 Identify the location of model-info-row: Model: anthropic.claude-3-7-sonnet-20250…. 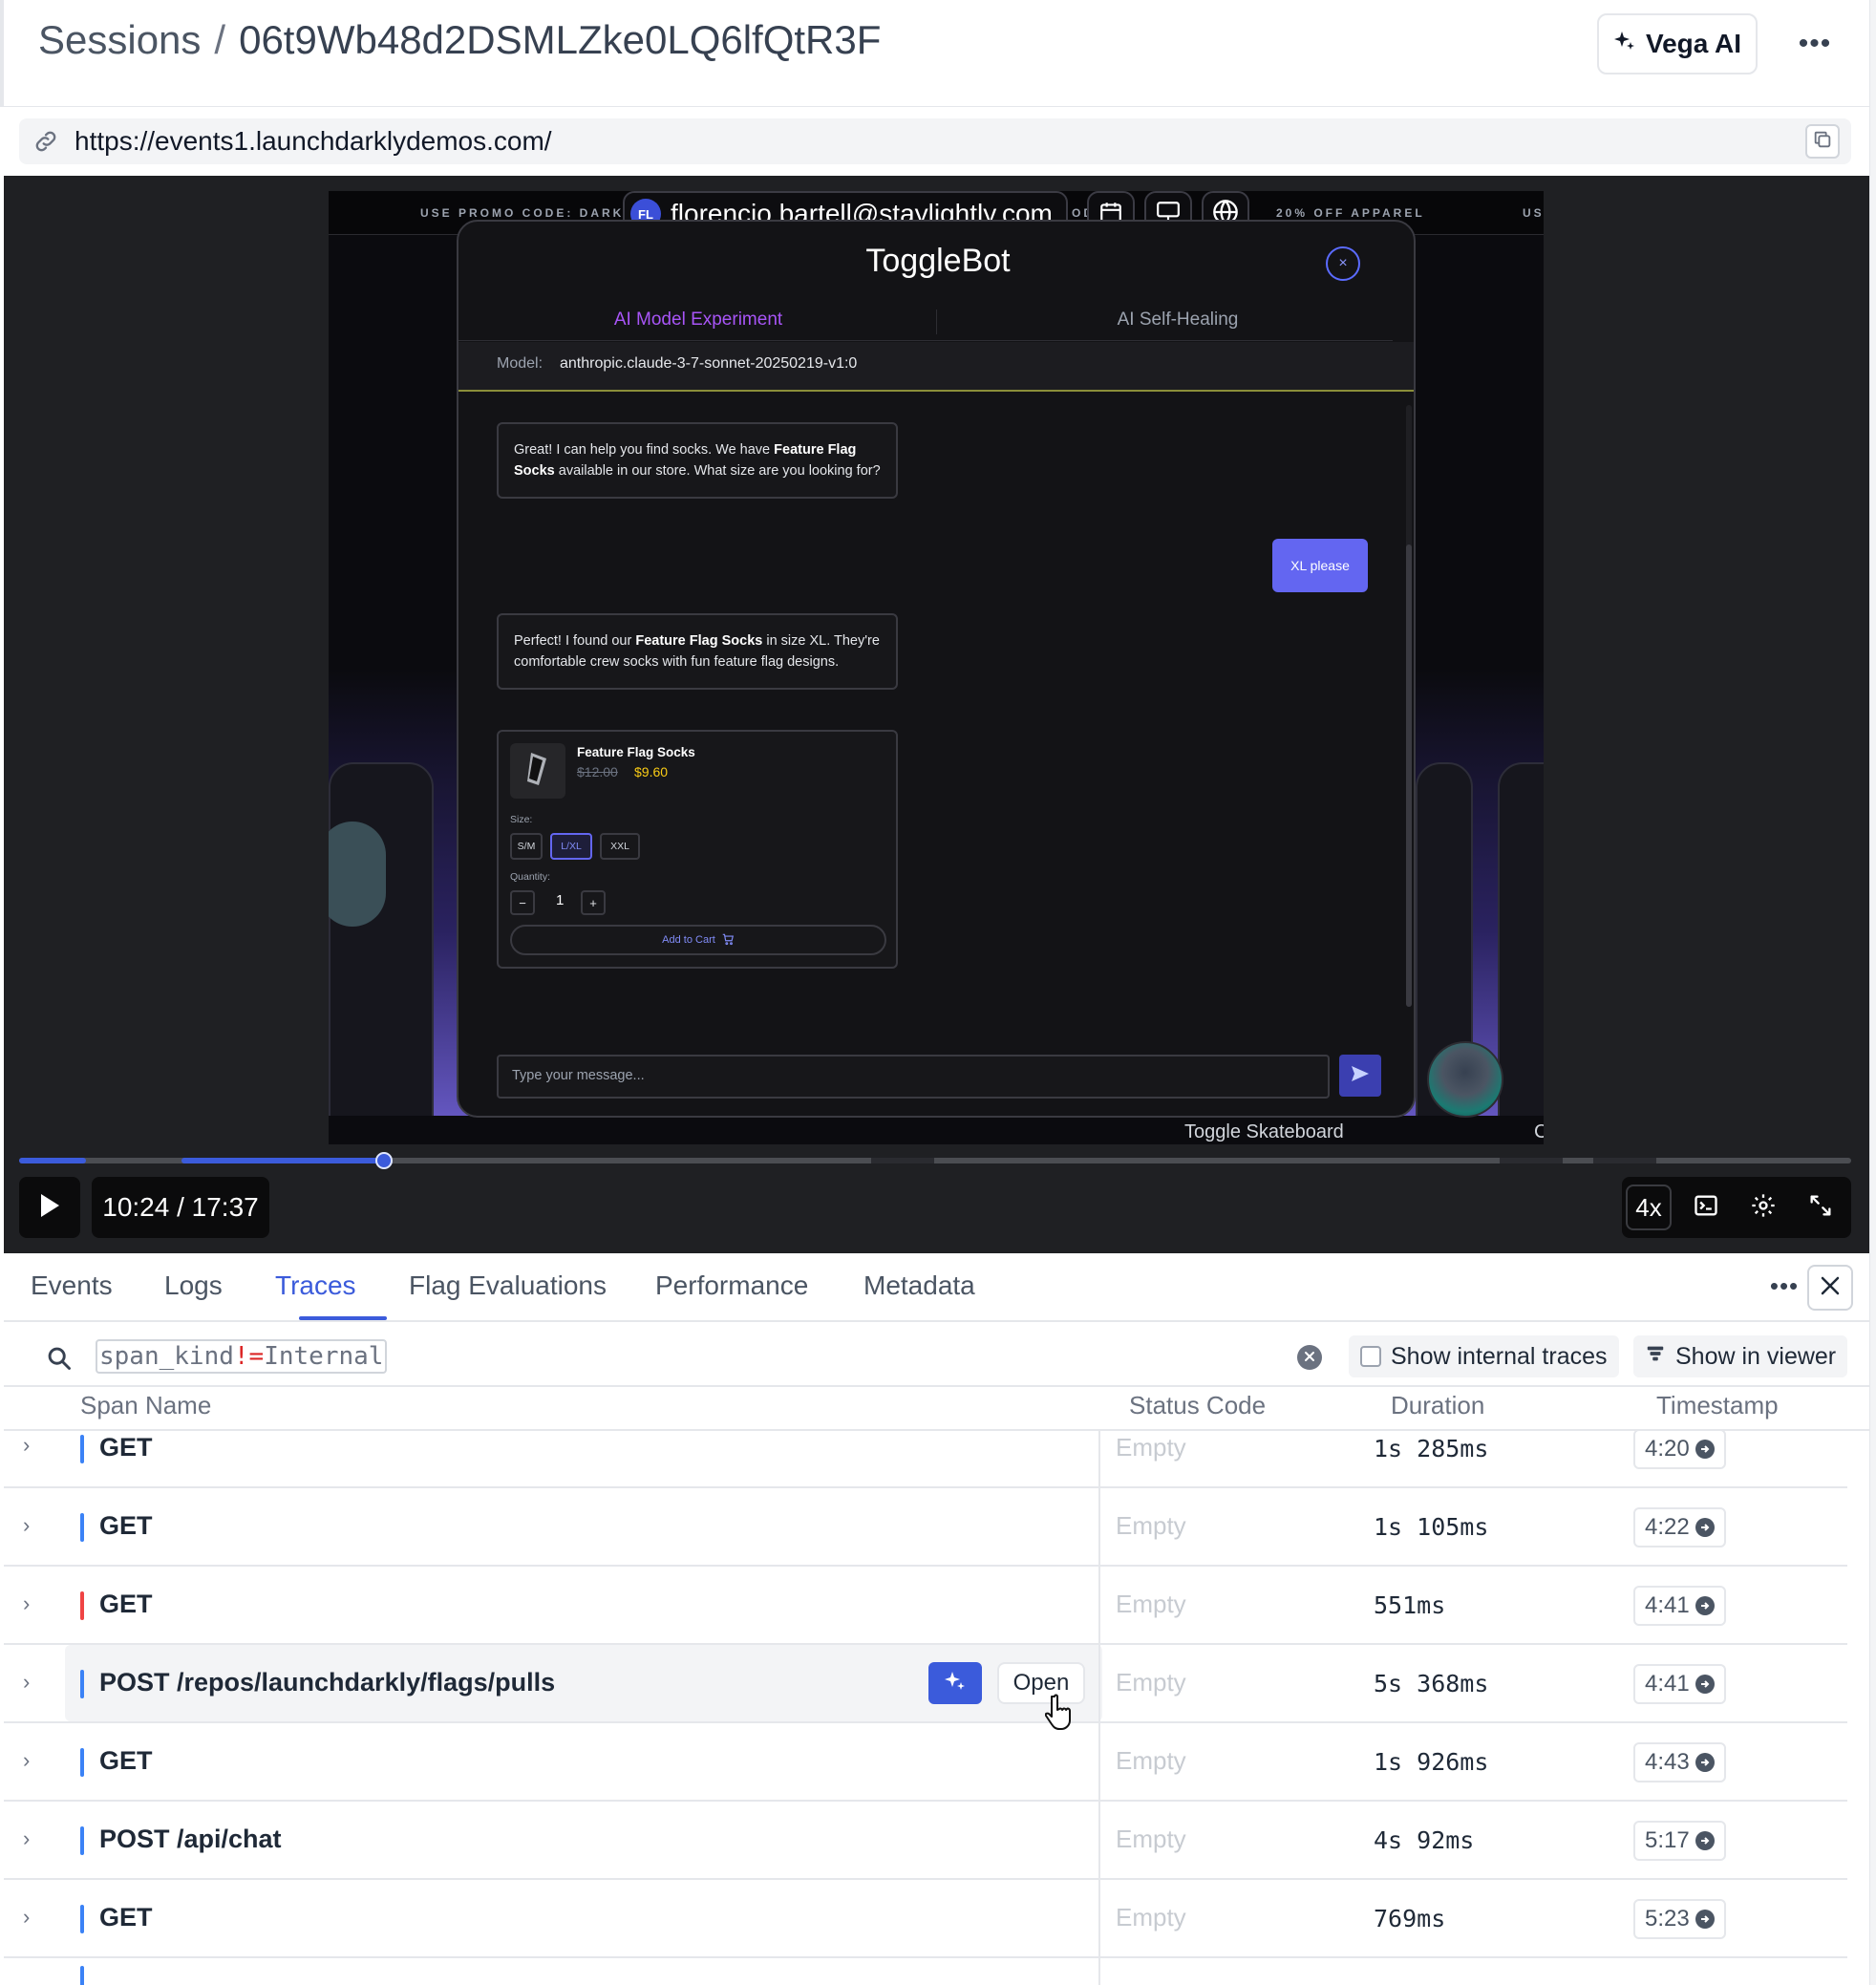
(936, 367).